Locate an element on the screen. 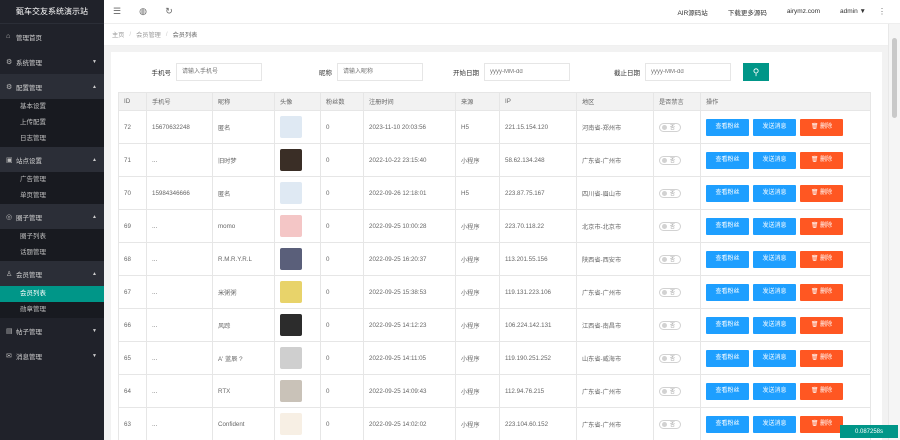 The width and height of the screenshot is (900, 440). link-download: 下载更多源码 is located at coordinates (747, 12).